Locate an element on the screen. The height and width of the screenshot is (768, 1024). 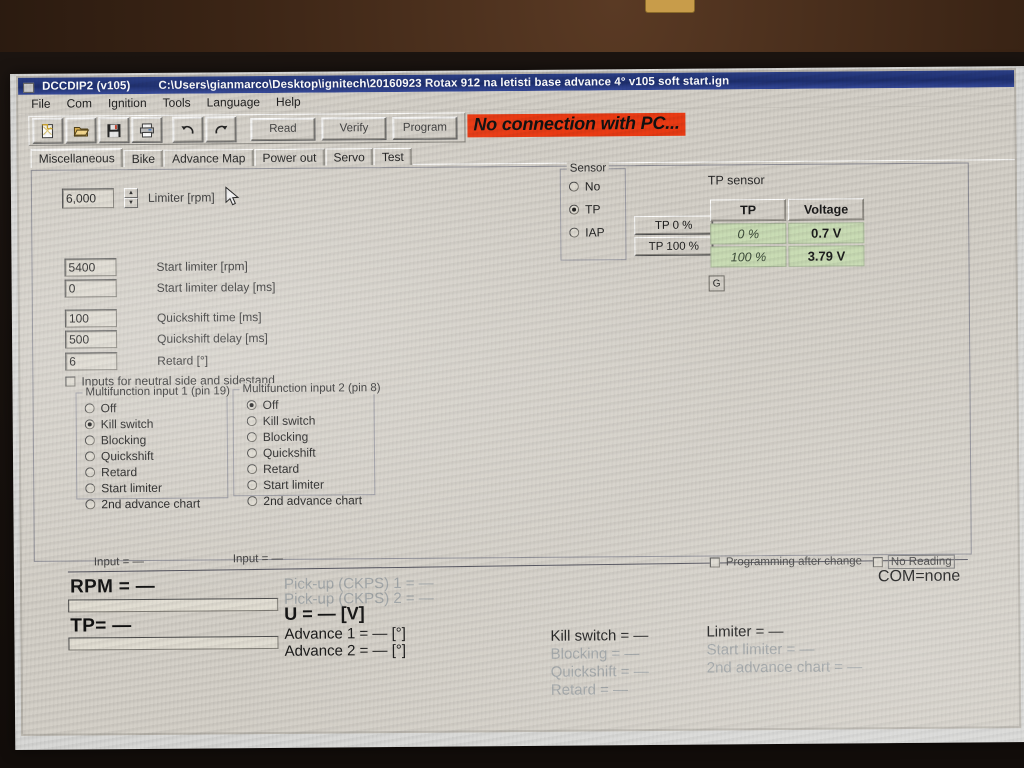
limiter-input: 6,000 is located at coordinates (88, 198).